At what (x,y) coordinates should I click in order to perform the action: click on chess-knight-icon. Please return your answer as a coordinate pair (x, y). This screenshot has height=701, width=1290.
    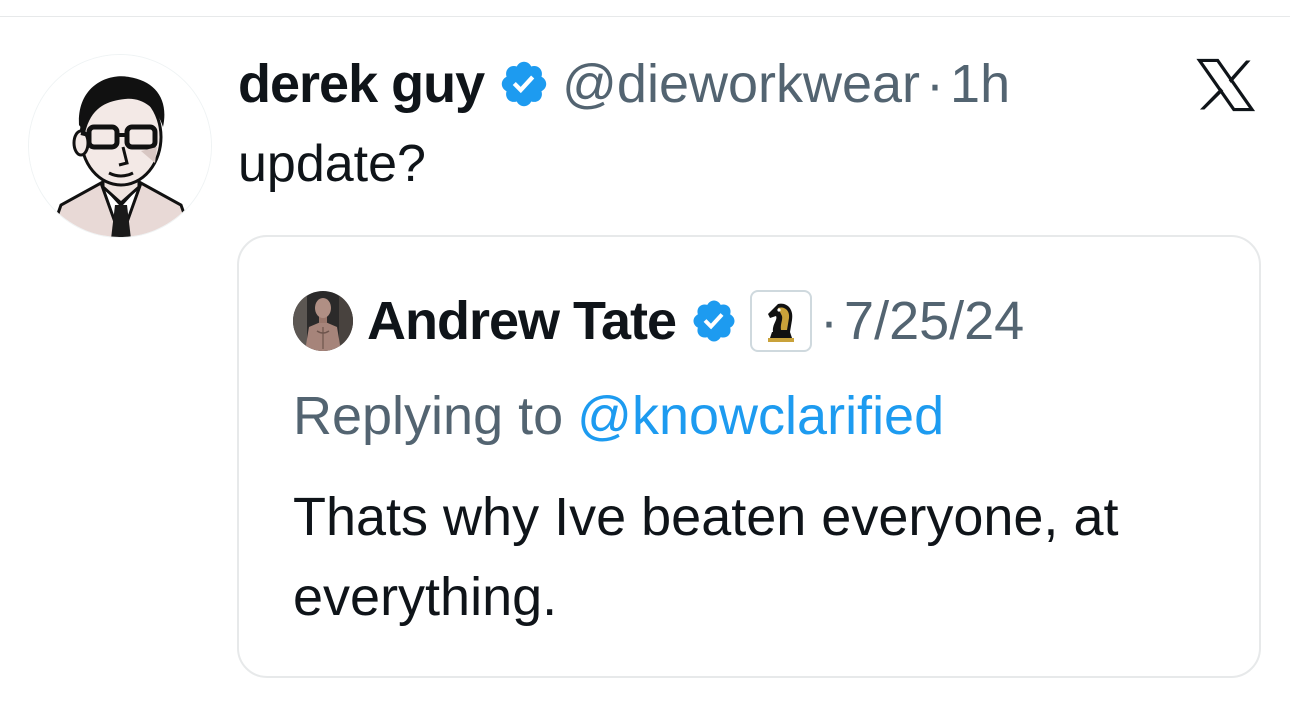
    Looking at the image, I should click on (781, 322).